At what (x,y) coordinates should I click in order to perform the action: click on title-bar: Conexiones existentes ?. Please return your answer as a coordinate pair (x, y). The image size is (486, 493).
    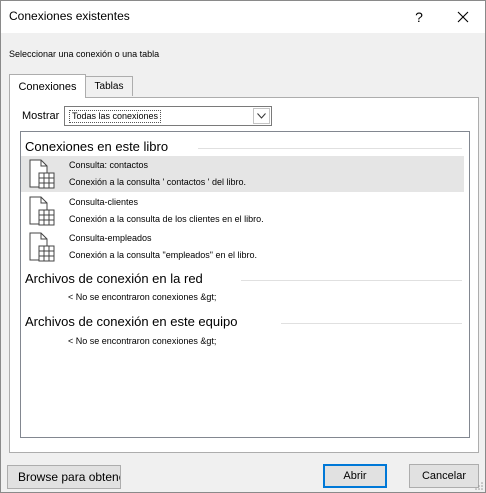
    Looking at the image, I should click on (243, 17).